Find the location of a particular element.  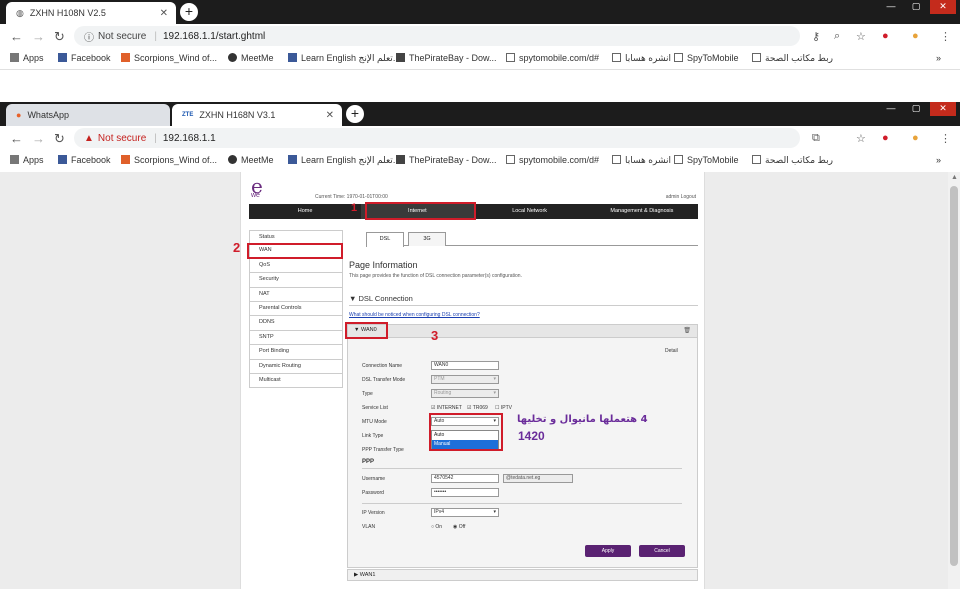

scrollbar: ▲ is located at coordinates (954, 380).